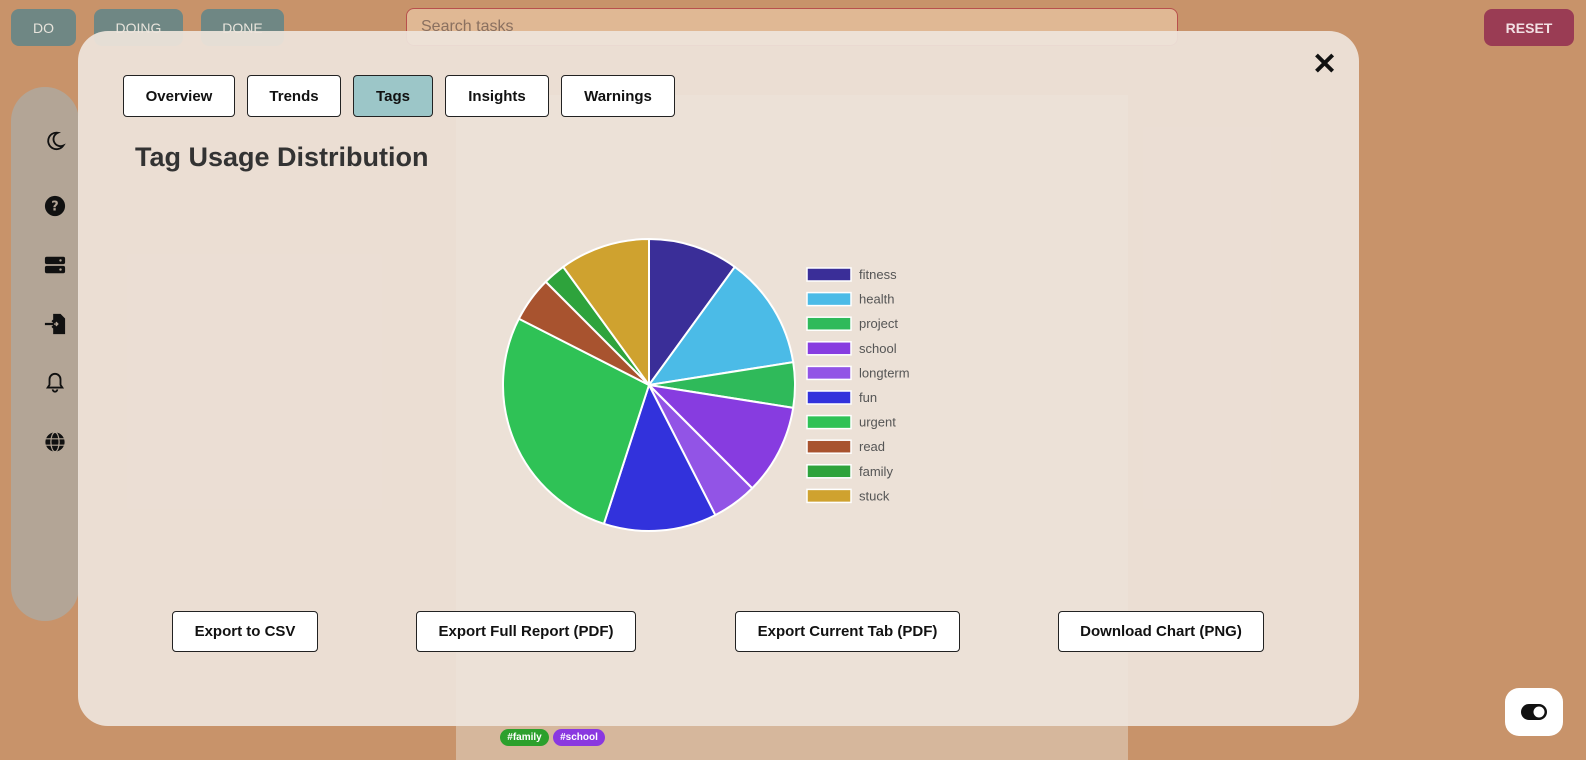 This screenshot has height=760, width=1586. What do you see at coordinates (829, 397) in the screenshot?
I see `legend-swatch-fun` at bounding box center [829, 397].